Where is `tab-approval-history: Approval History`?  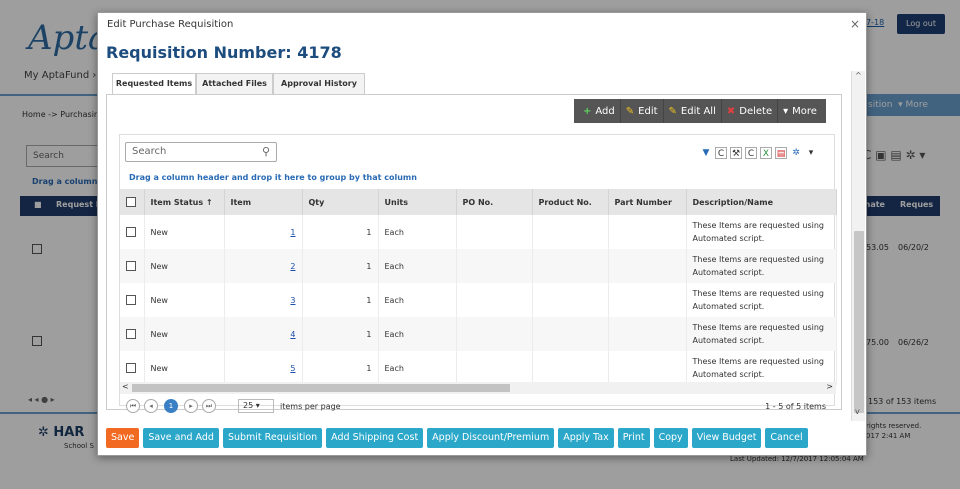 tab-approval-history: Approval History is located at coordinates (319, 84).